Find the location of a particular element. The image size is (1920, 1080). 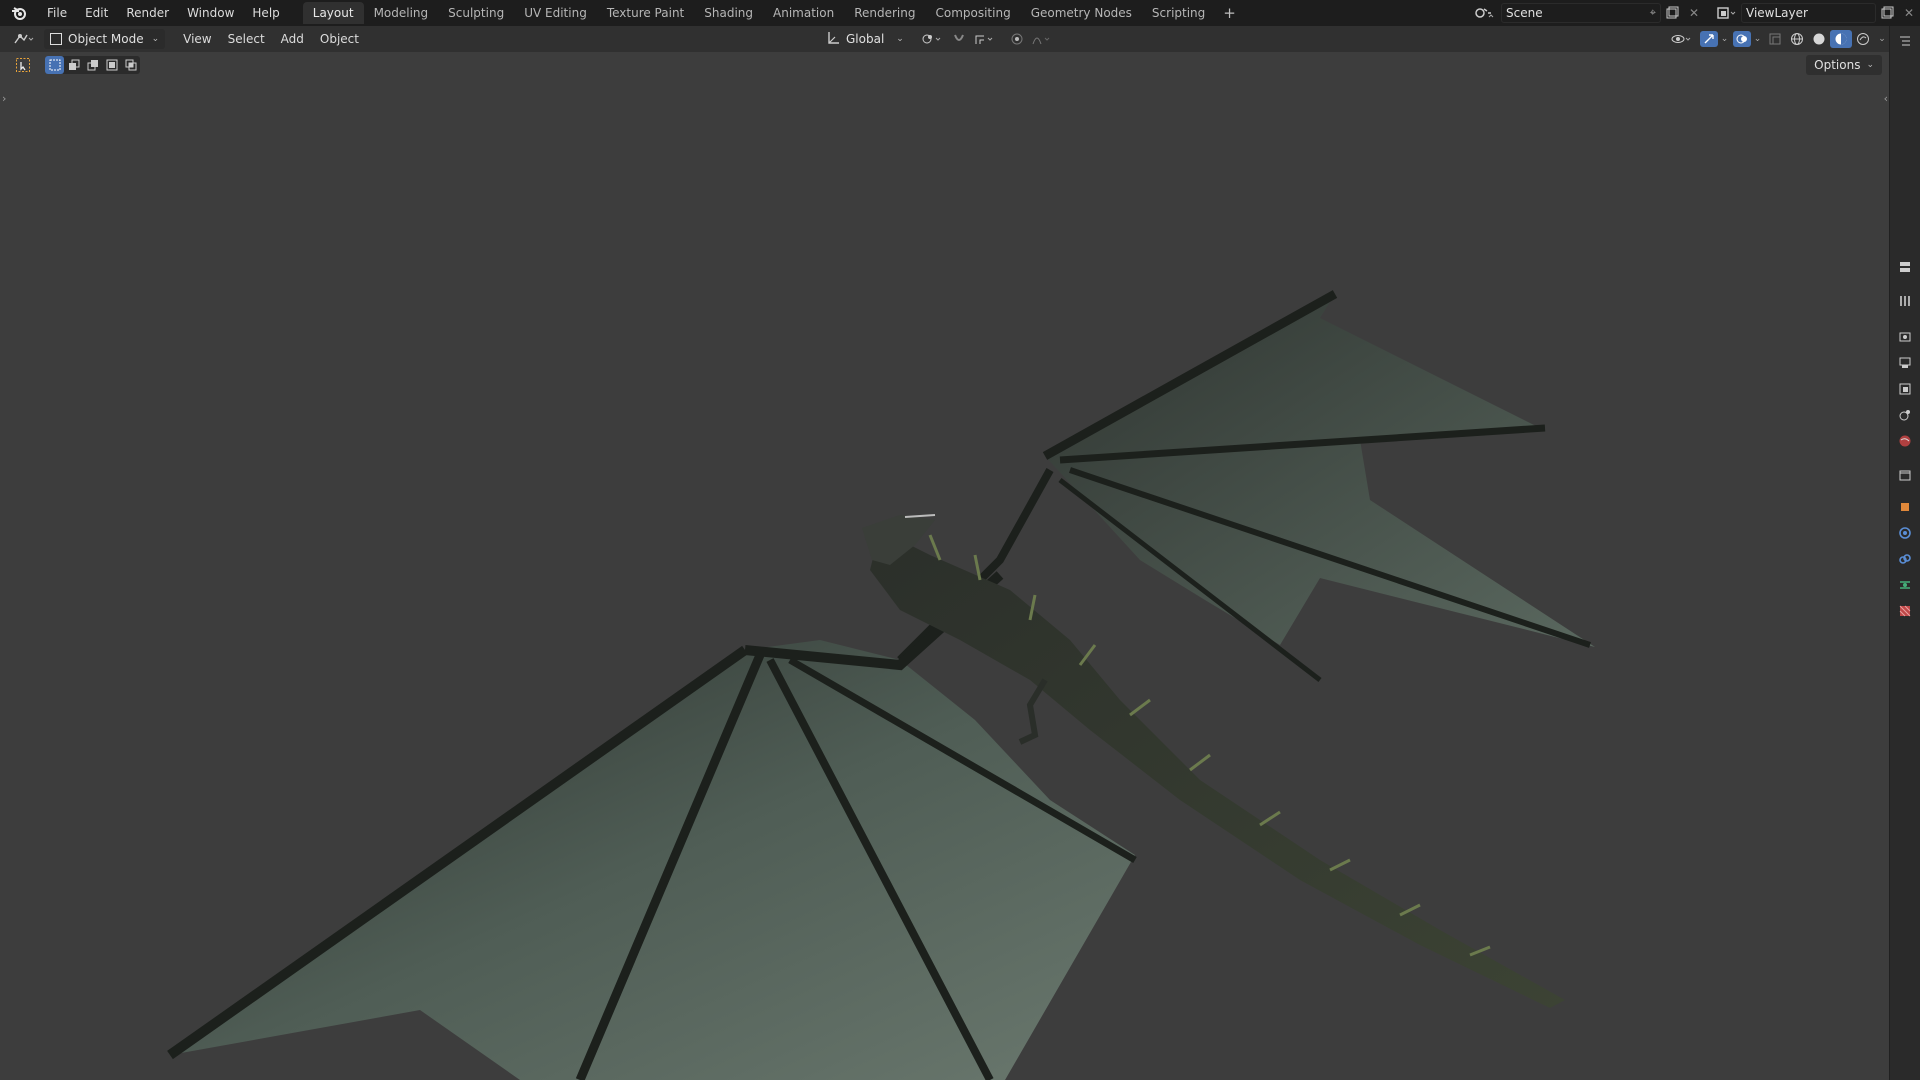

selection-mode-group is located at coordinates (92, 65).